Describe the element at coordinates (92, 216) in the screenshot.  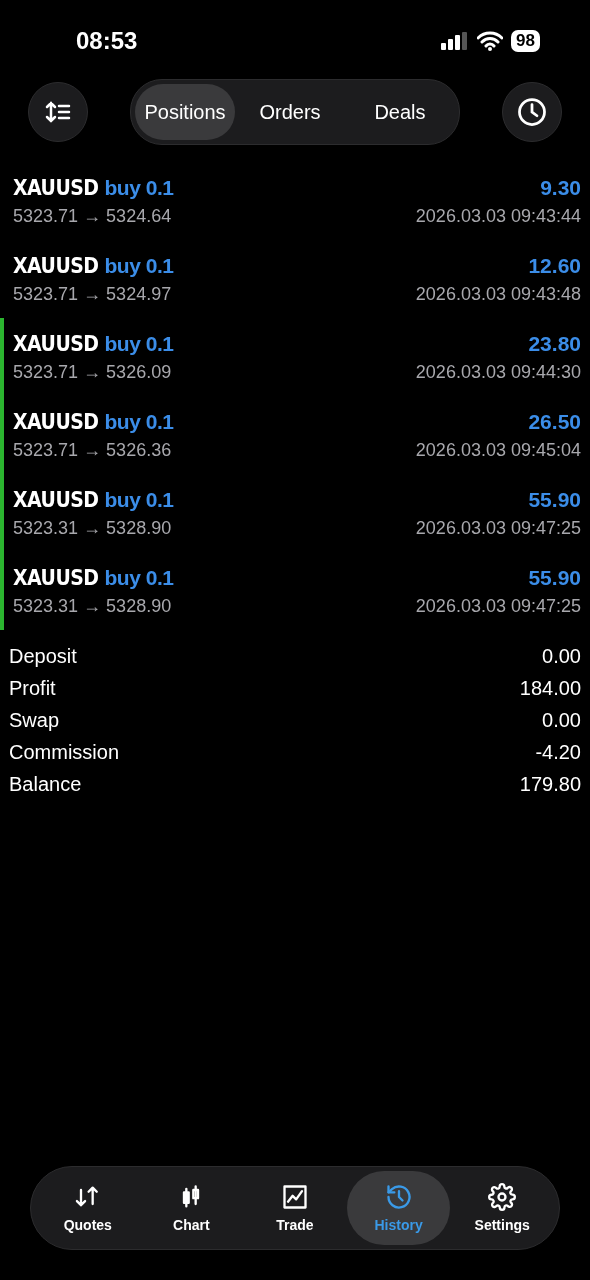
I see `price-range: 5323.71 → 5324.64` at that location.